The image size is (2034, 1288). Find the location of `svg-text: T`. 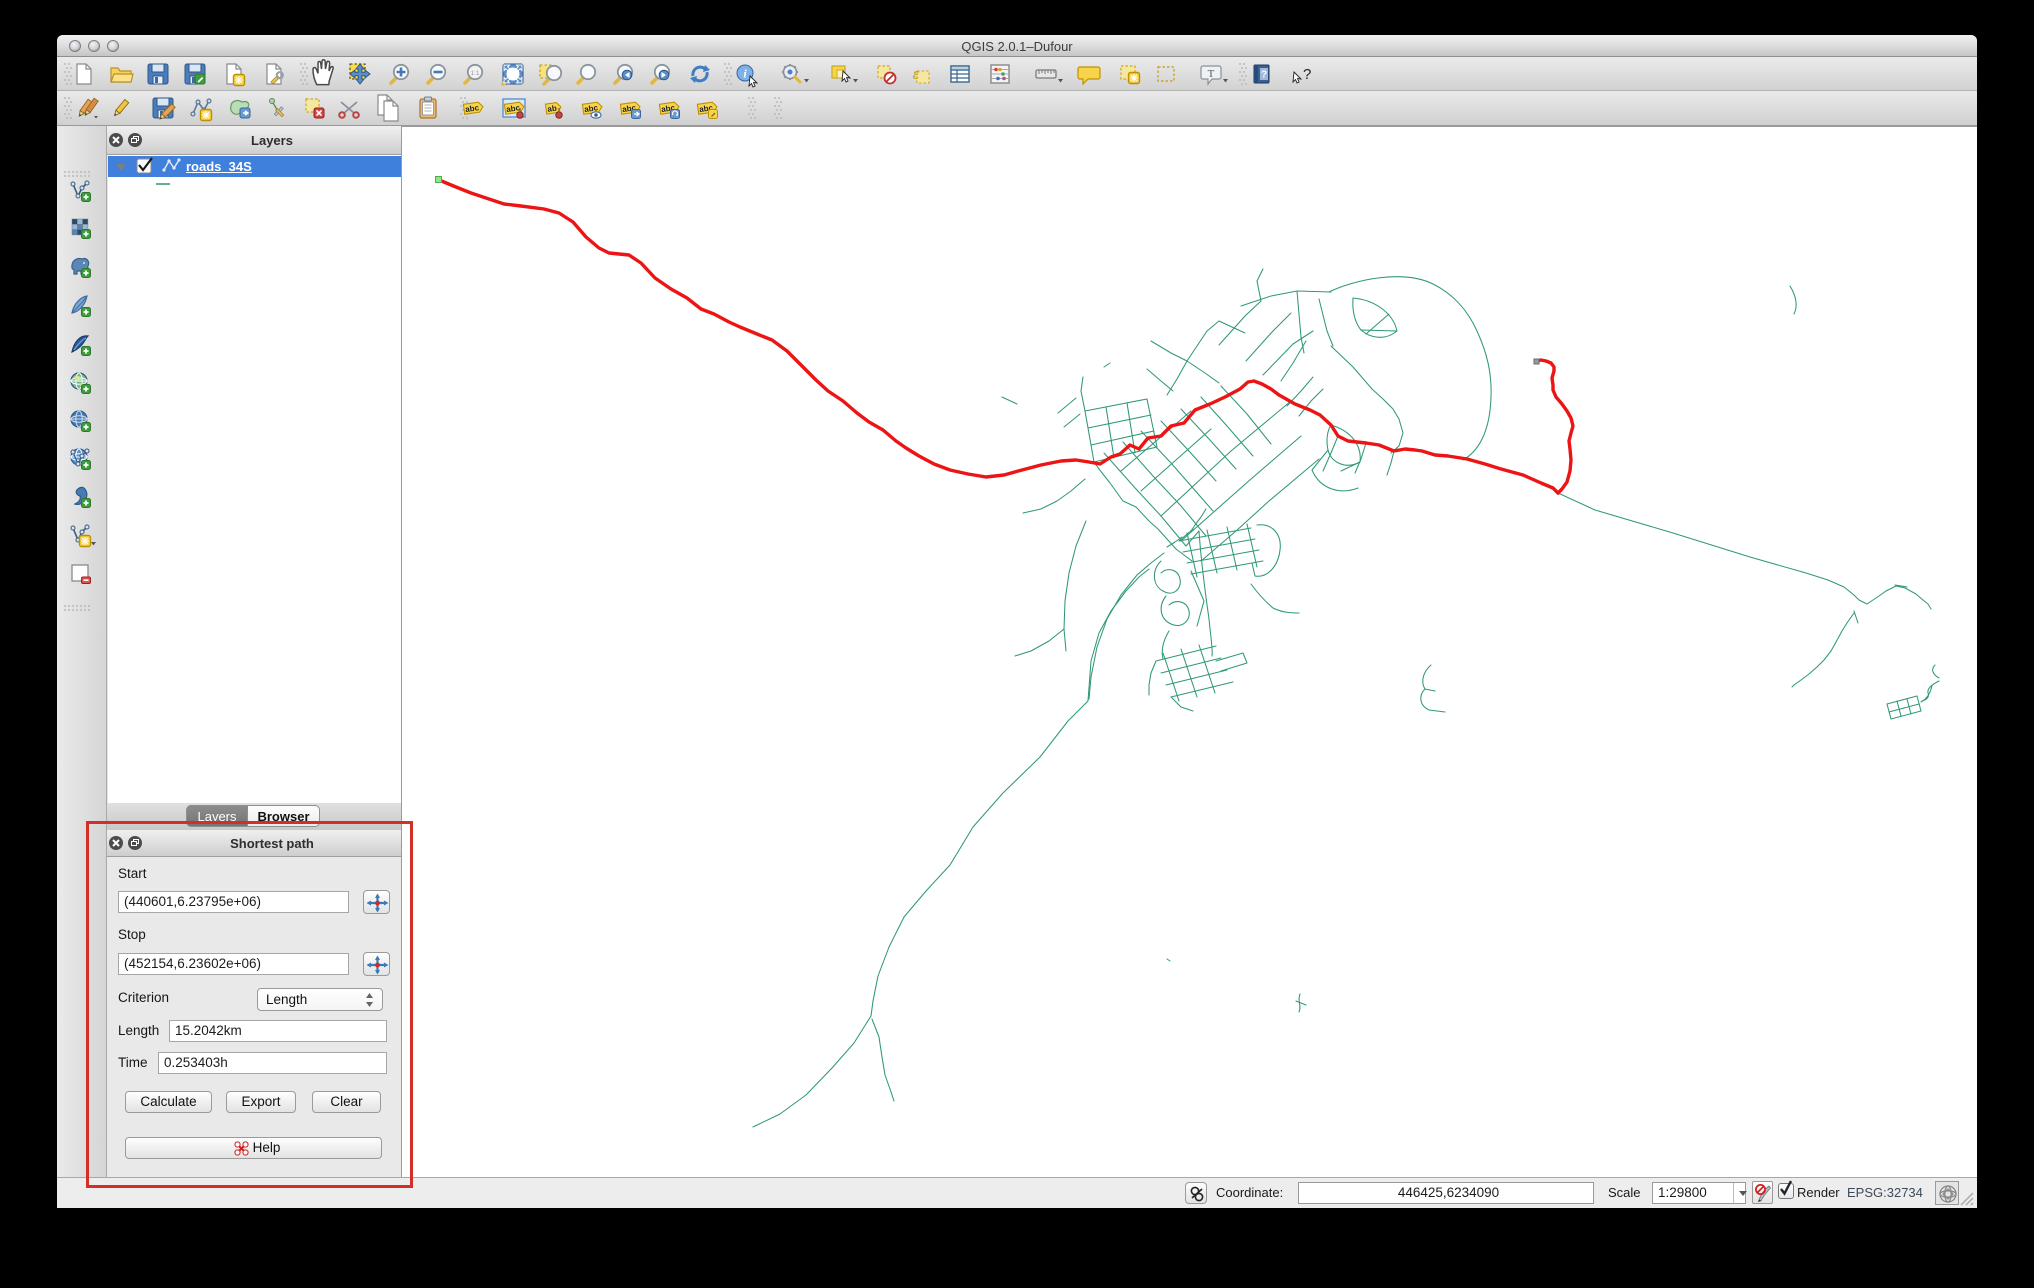

svg-text: T is located at coordinates (1211, 74).